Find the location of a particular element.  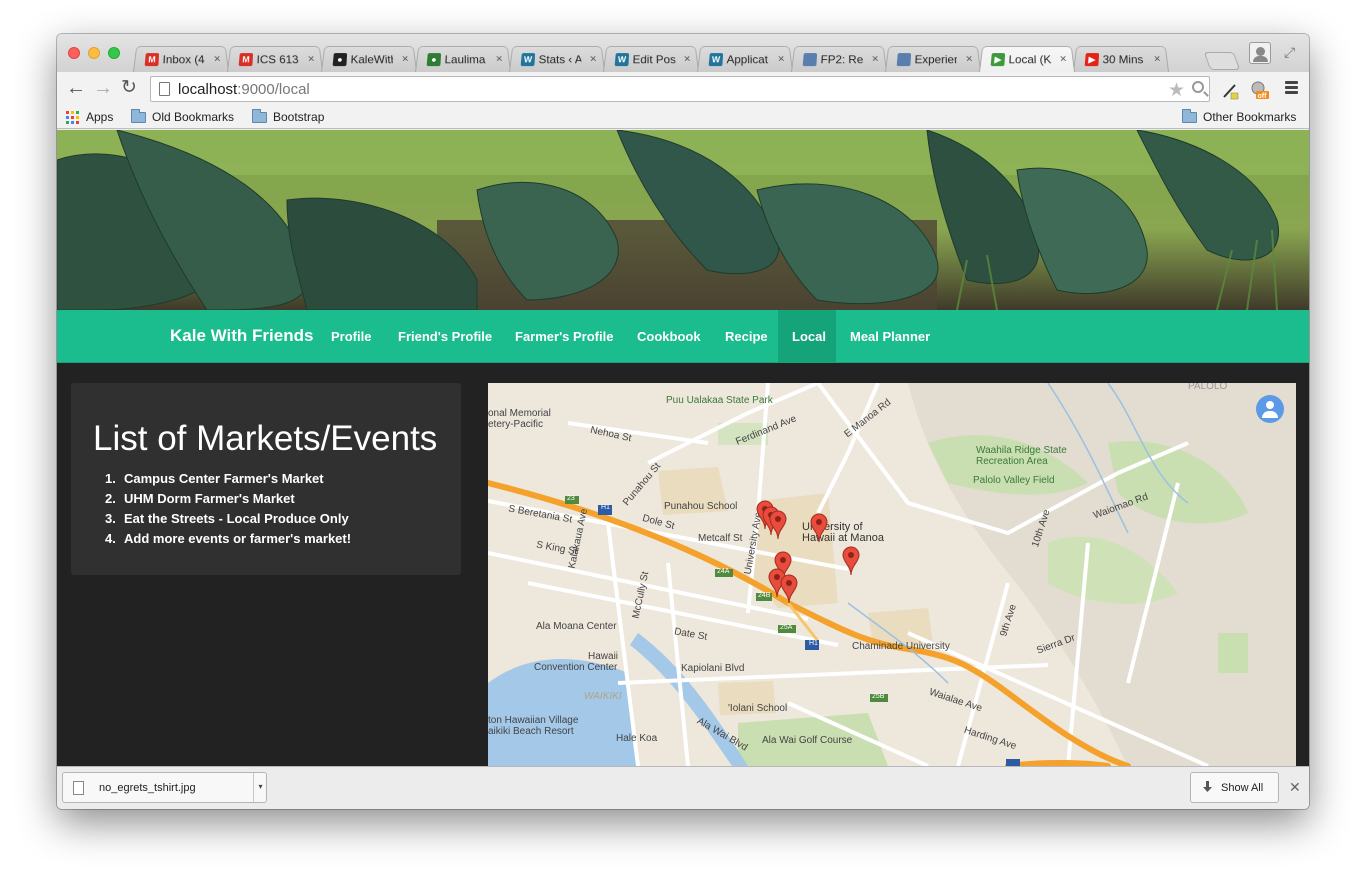

browser-tab: ● KaleWith × is located at coordinates (369, 59).